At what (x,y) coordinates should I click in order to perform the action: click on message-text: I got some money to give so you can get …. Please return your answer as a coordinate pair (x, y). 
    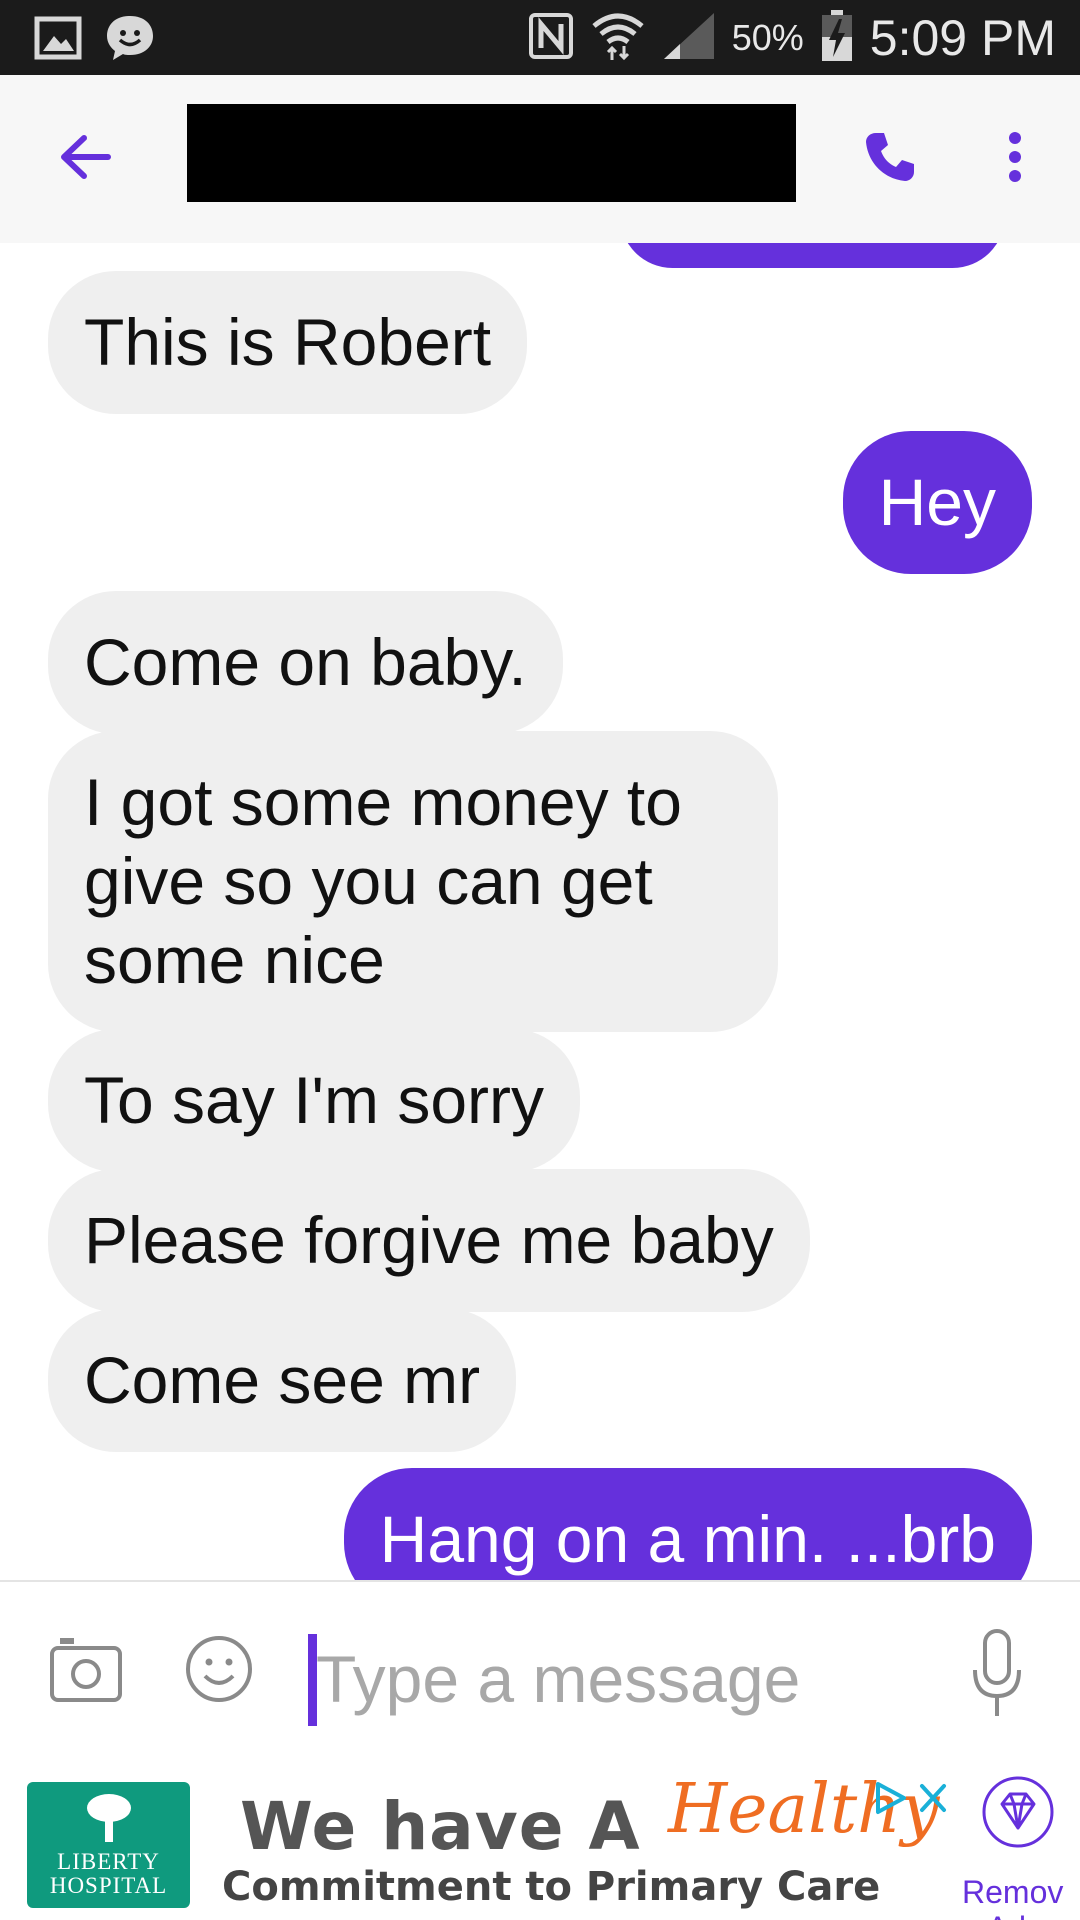
    Looking at the image, I should click on (383, 881).